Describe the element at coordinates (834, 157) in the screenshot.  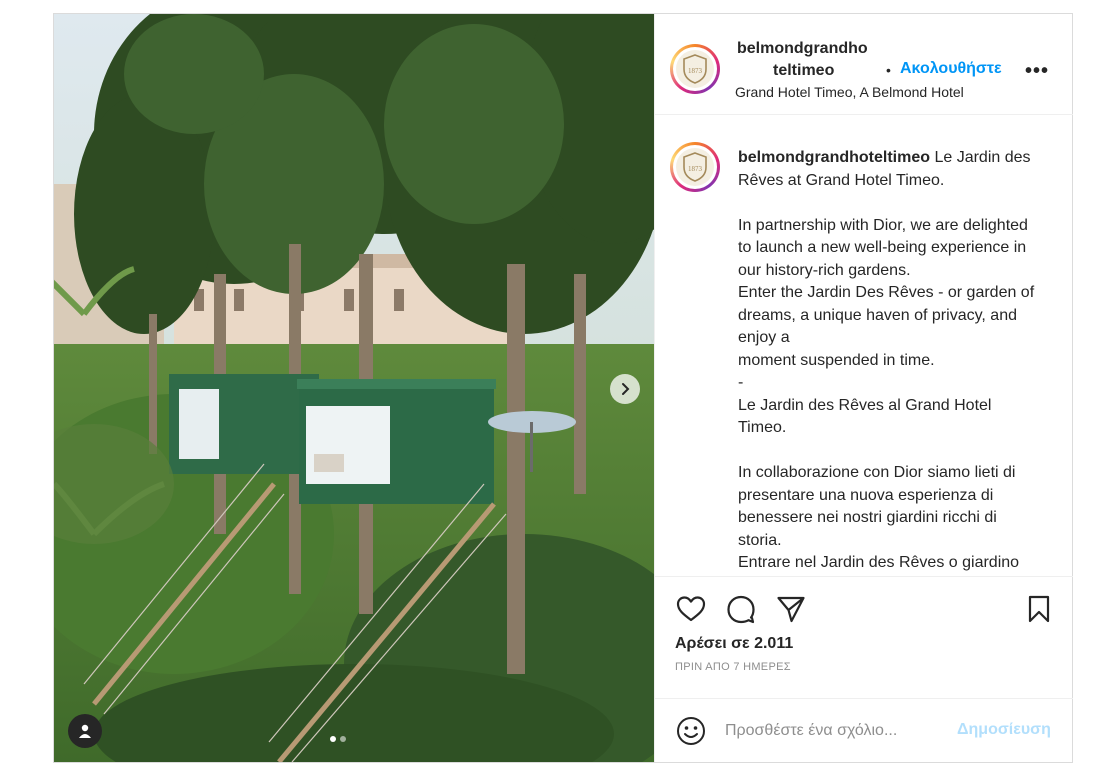
I see `caption-username: belmondgrandhoteltimeo` at that location.